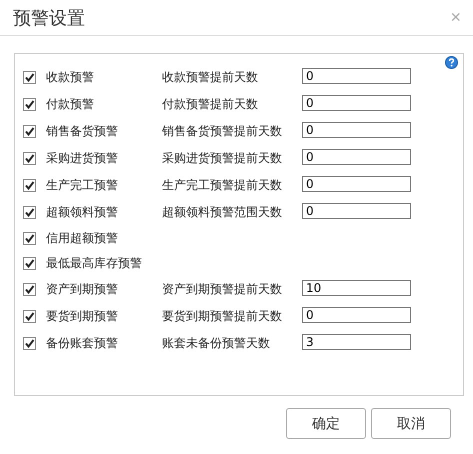  What do you see at coordinates (94, 263) in the screenshot?
I see `checkbox-label: 最低最高库存预警` at bounding box center [94, 263].